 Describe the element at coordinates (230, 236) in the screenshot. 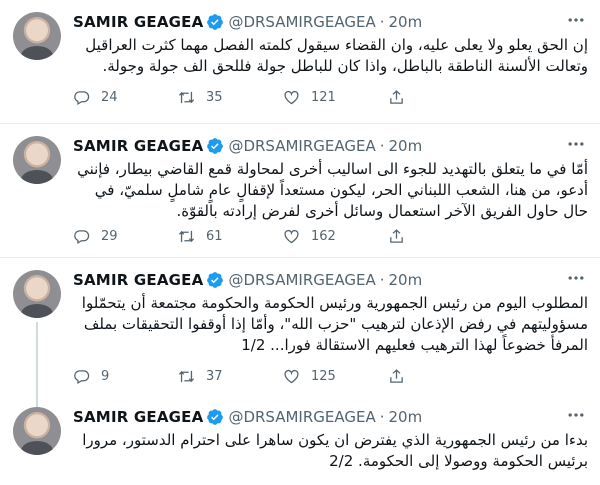

I see `retweet-button: 61` at that location.